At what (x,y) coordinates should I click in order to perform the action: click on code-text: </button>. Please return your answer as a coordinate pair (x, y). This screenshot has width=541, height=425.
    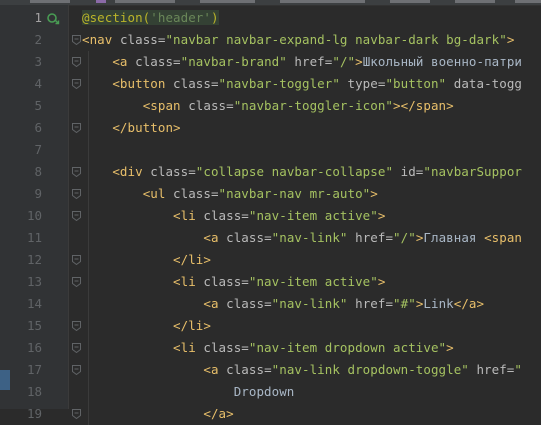
    Looking at the image, I should click on (131, 128).